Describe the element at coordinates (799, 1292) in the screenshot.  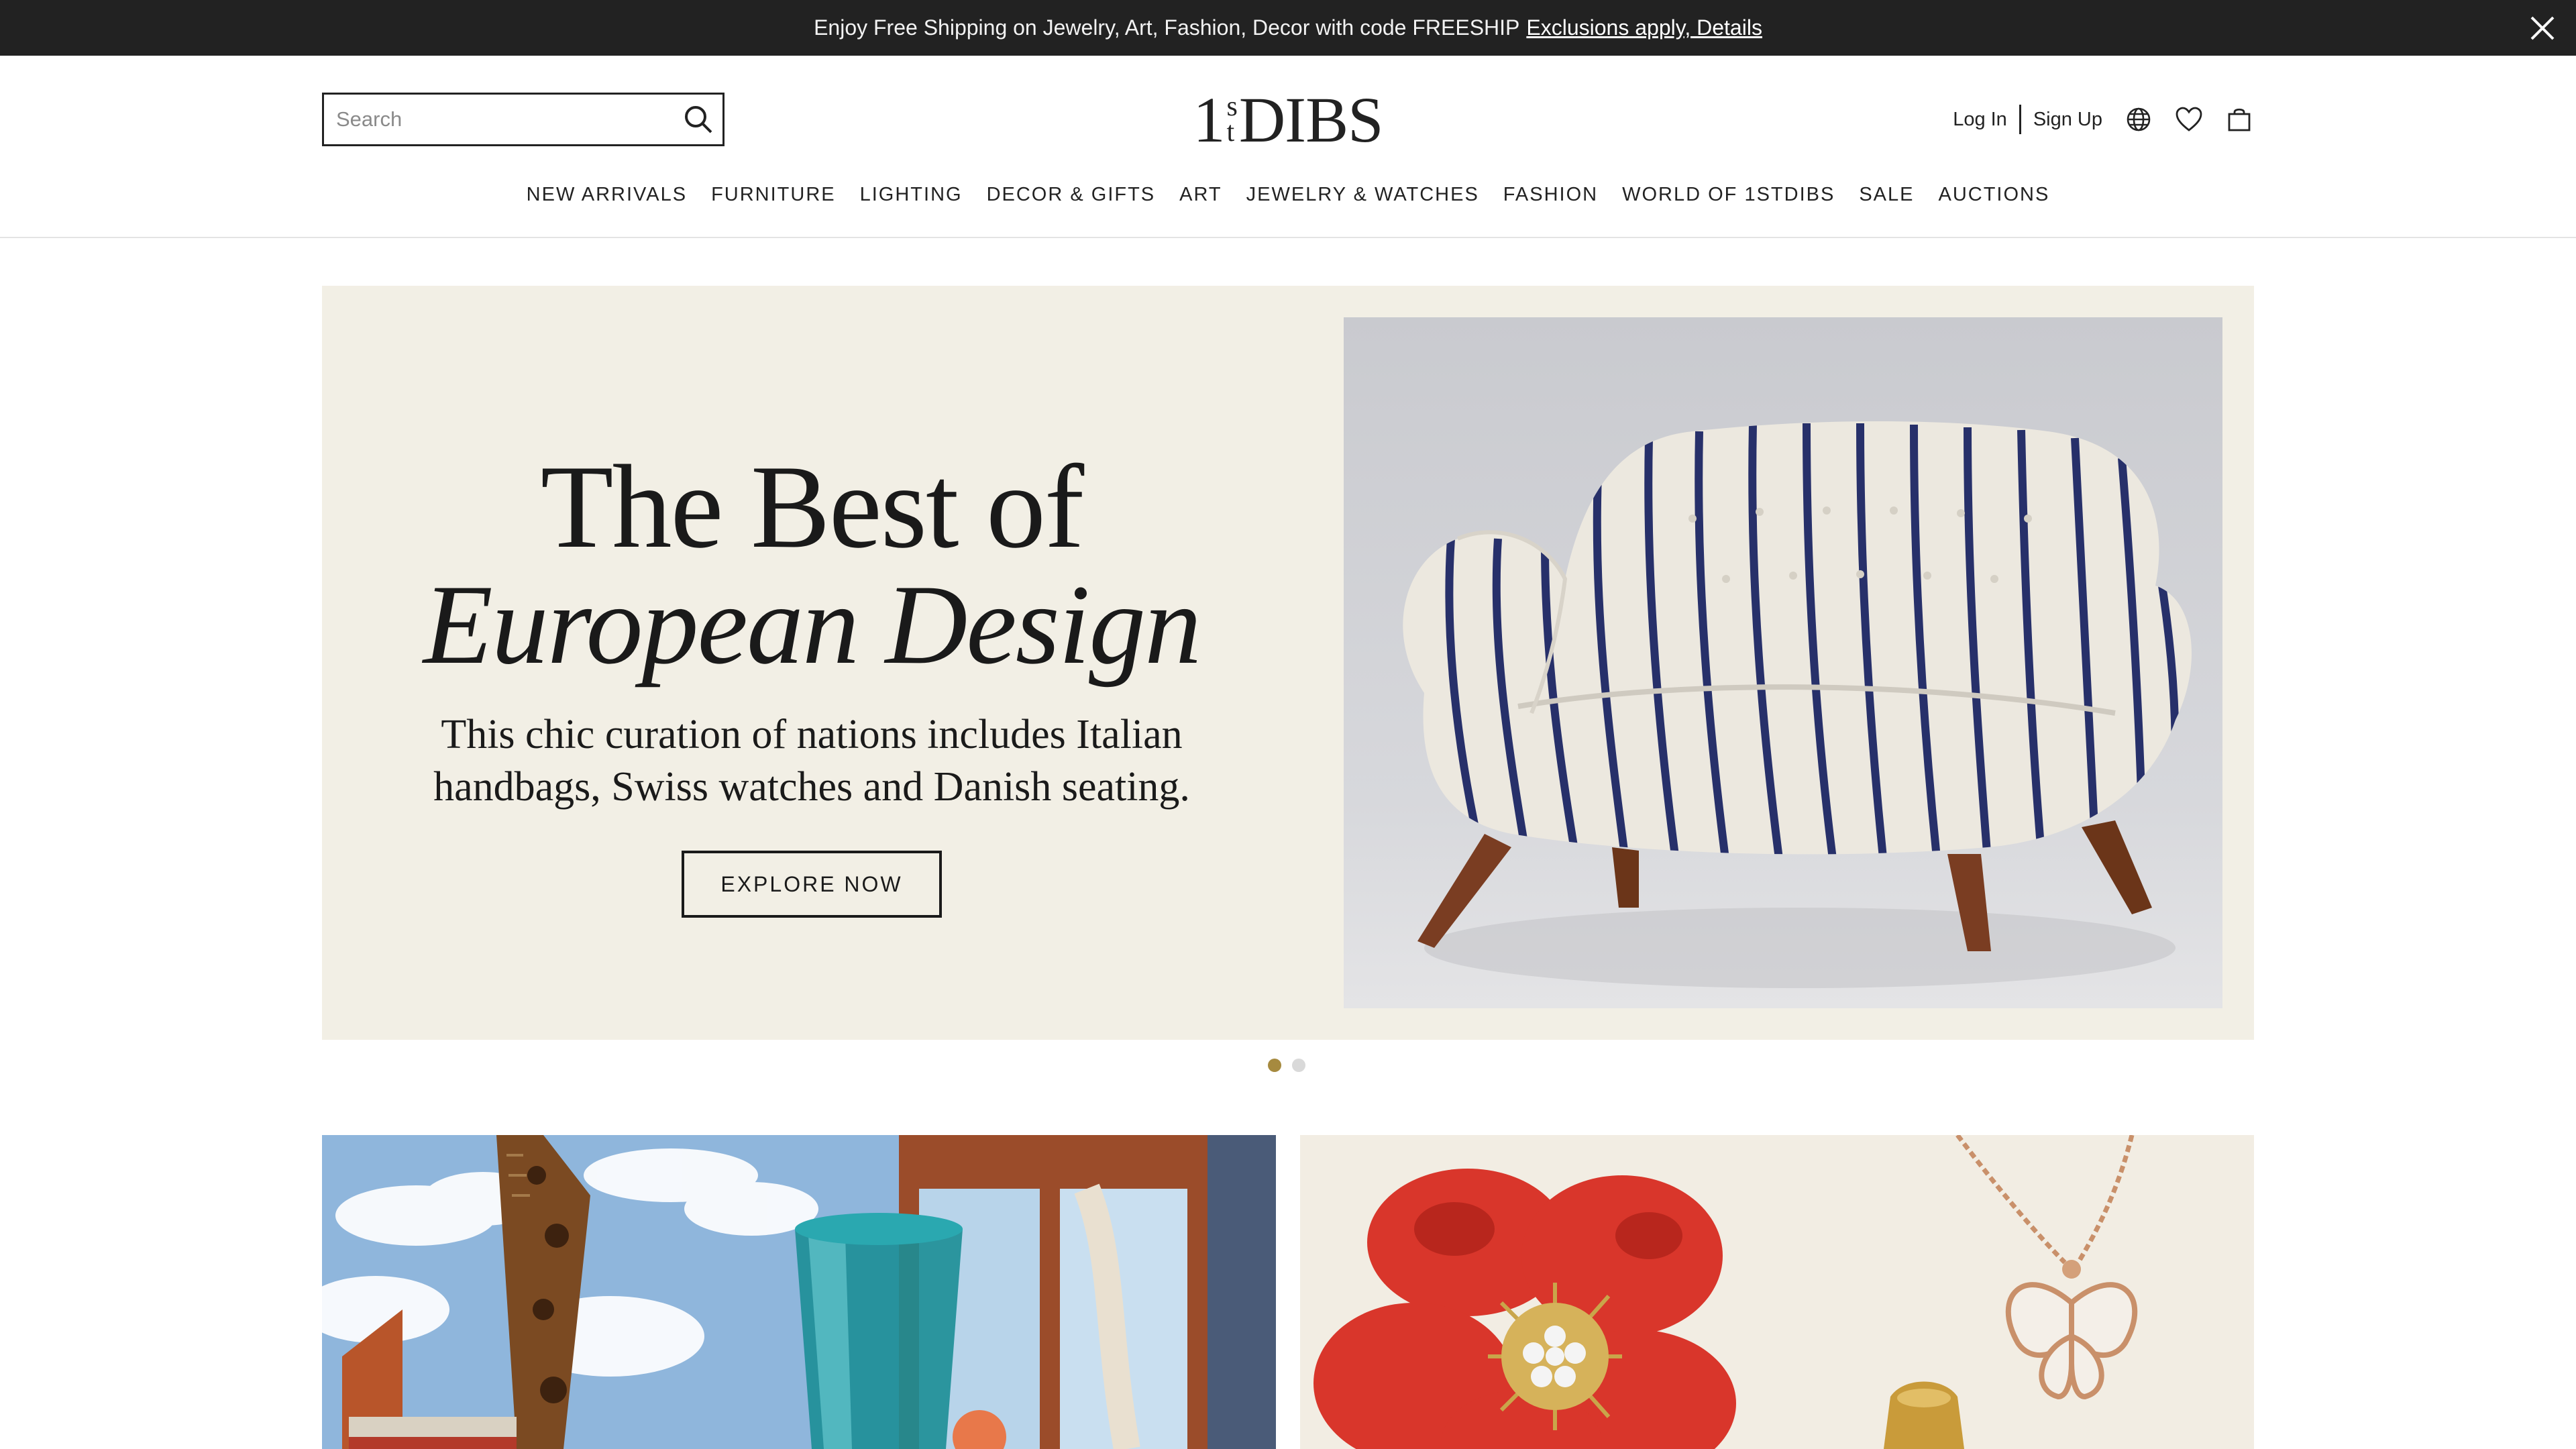
I see `surreal-interior-collage-photo` at that location.